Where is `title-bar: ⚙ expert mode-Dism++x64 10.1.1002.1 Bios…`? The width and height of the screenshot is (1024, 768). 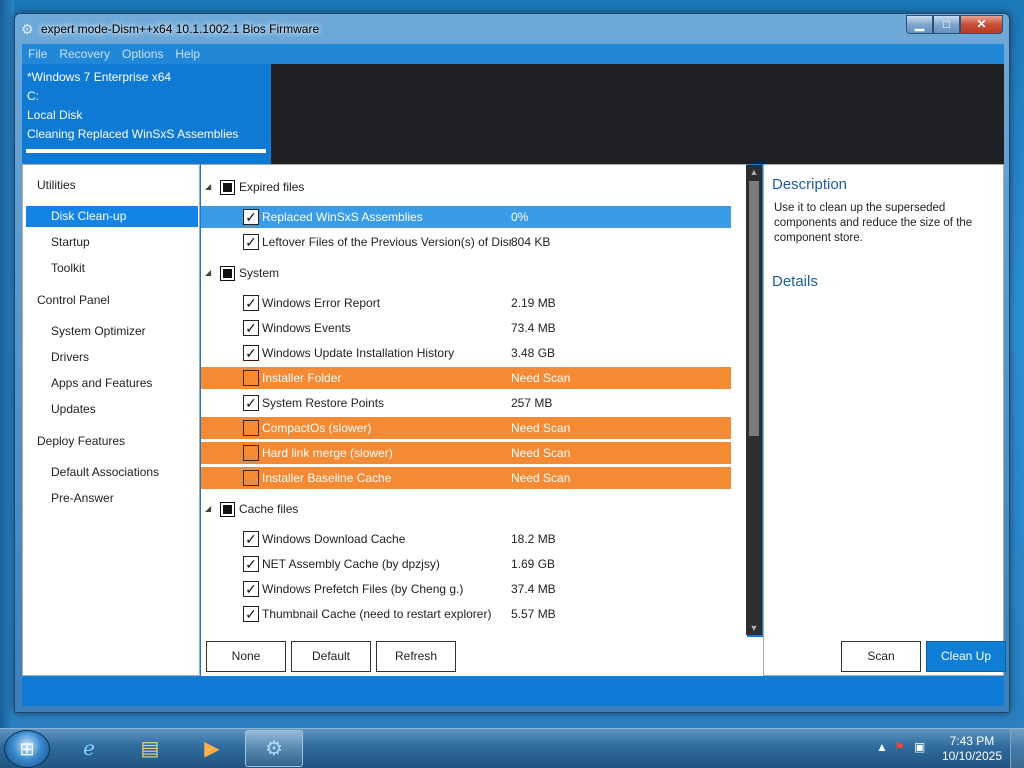
title-bar: ⚙ expert mode-Dism++x64 10.1.1002.1 Bios… is located at coordinates (512, 29).